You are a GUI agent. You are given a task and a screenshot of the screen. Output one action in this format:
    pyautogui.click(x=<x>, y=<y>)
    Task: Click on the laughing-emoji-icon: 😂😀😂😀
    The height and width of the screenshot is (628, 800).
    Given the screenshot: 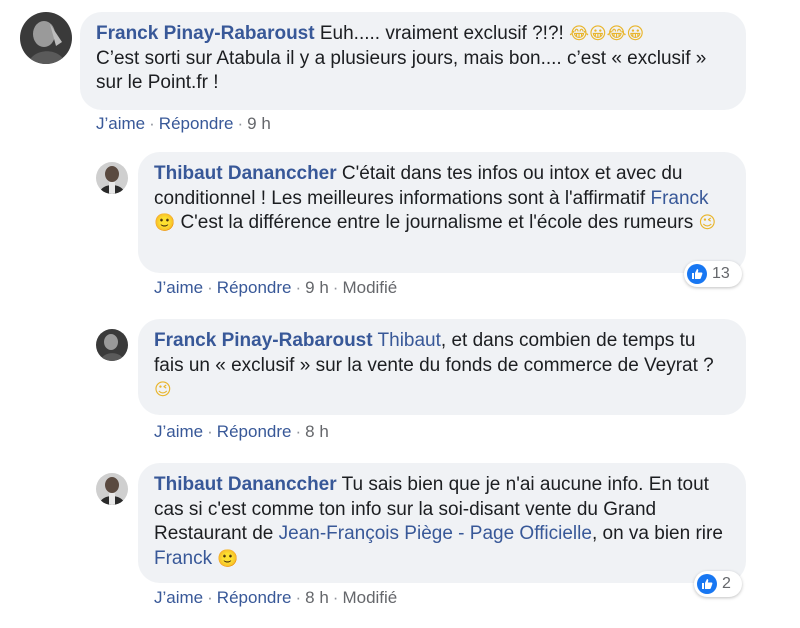 What is the action you would take?
    pyautogui.click(x=607, y=34)
    